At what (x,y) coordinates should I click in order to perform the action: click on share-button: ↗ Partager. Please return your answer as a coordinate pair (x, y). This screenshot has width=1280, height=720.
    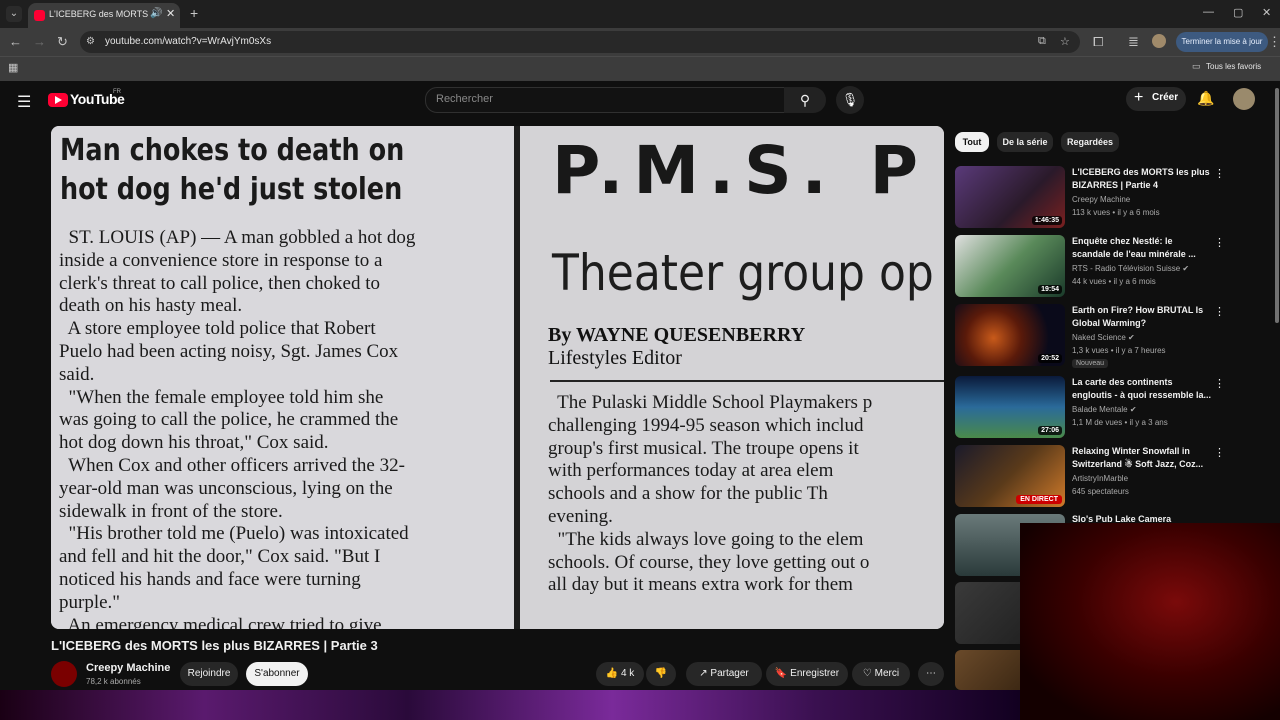
    Looking at the image, I should click on (724, 674).